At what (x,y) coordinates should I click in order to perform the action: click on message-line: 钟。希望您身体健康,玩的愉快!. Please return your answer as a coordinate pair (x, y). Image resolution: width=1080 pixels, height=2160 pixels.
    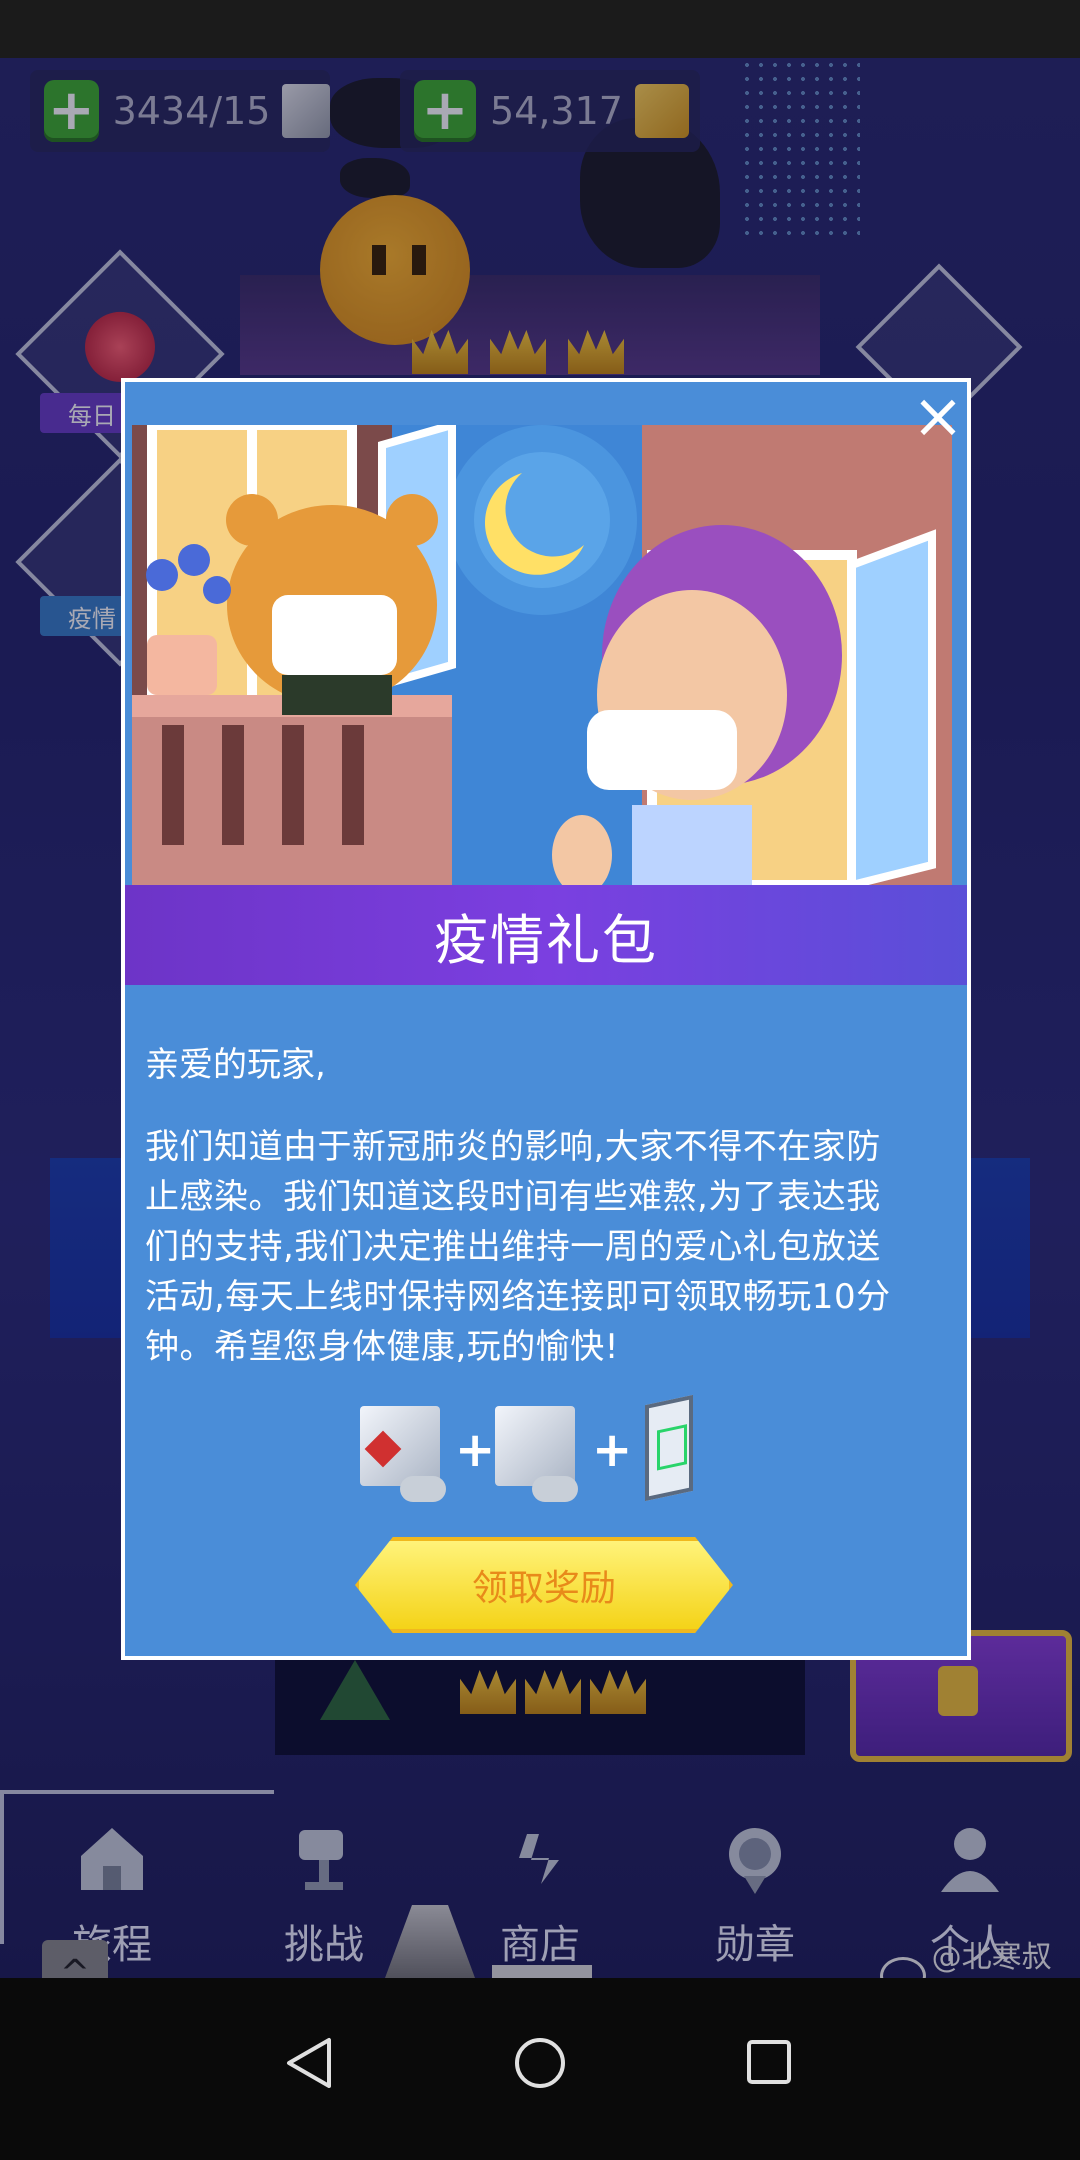
    Looking at the image, I should click on (382, 1347).